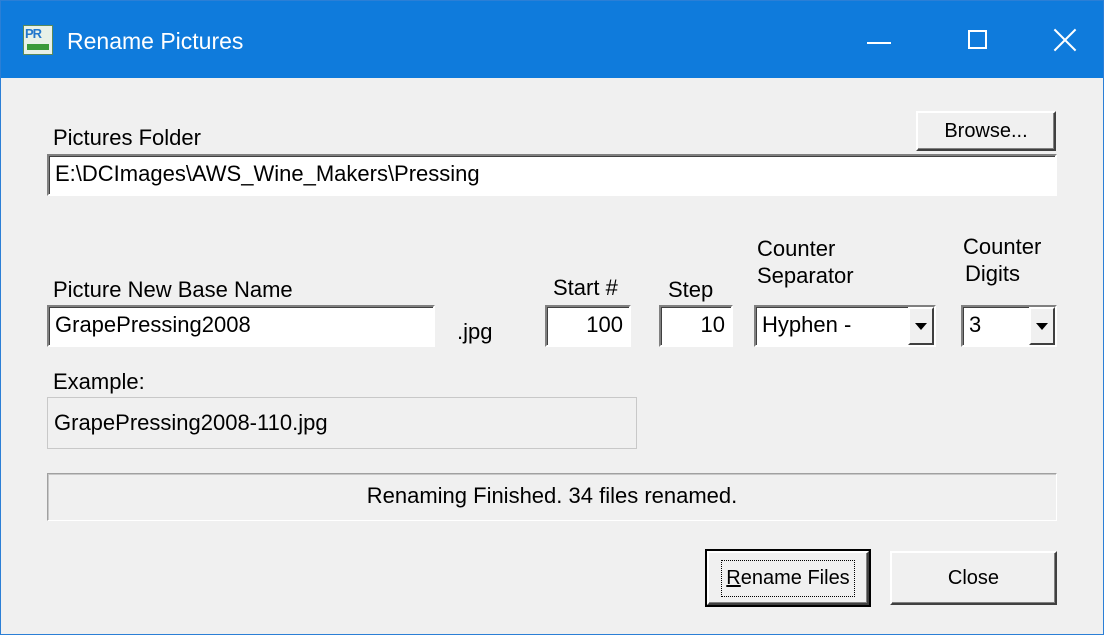  Describe the element at coordinates (696, 326) in the screenshot. I see `step-input: 10` at that location.